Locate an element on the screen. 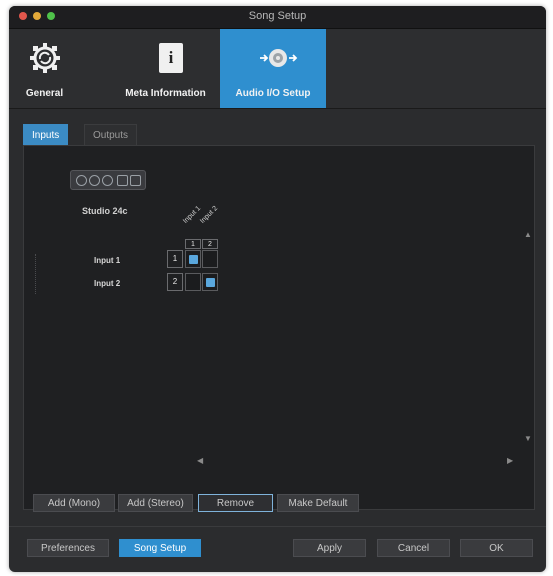 The width and height of the screenshot is (553, 576). info-glyph: i is located at coordinates (171, 57).